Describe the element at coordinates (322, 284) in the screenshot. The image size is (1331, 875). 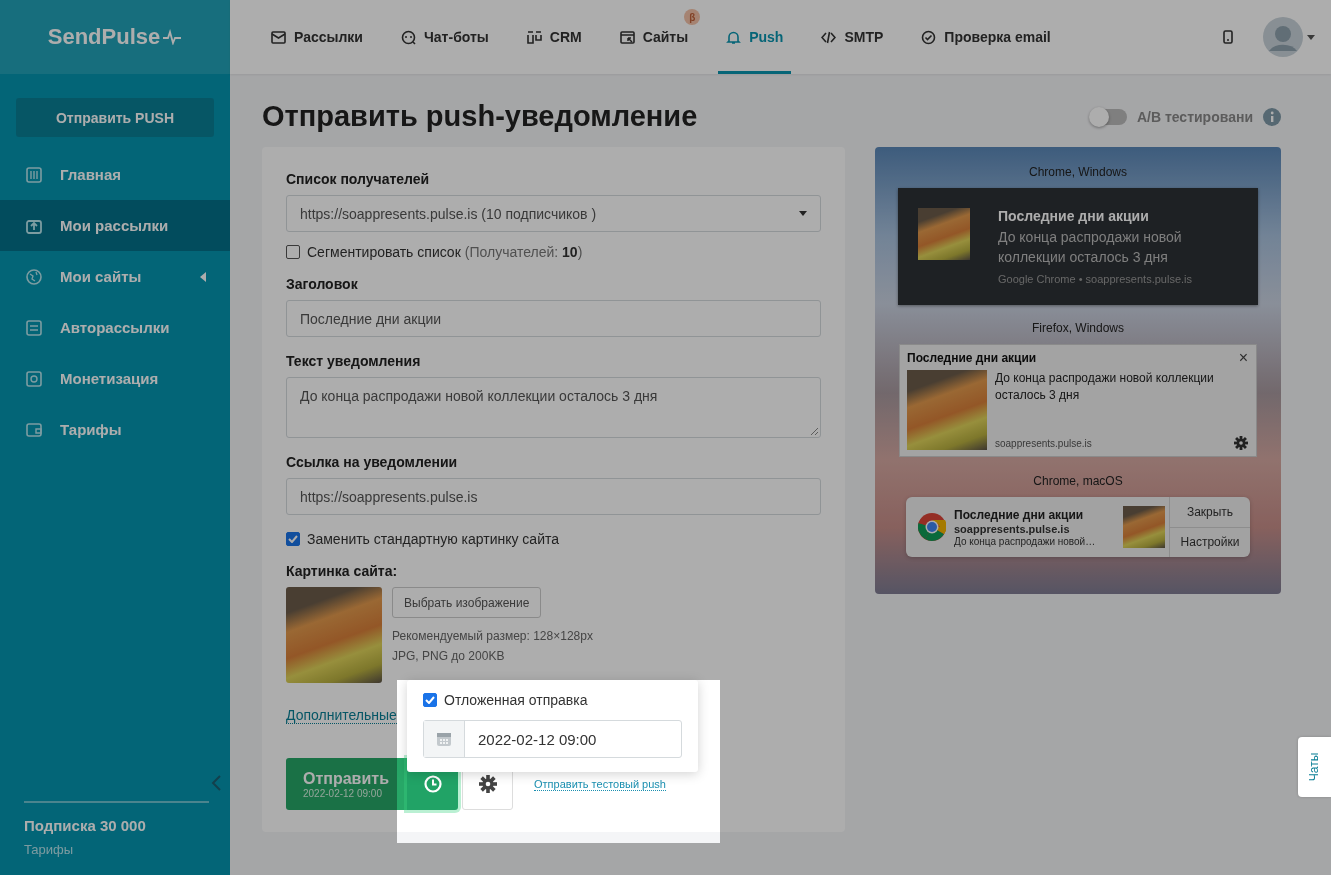
I see `field-label: Заголовок` at that location.